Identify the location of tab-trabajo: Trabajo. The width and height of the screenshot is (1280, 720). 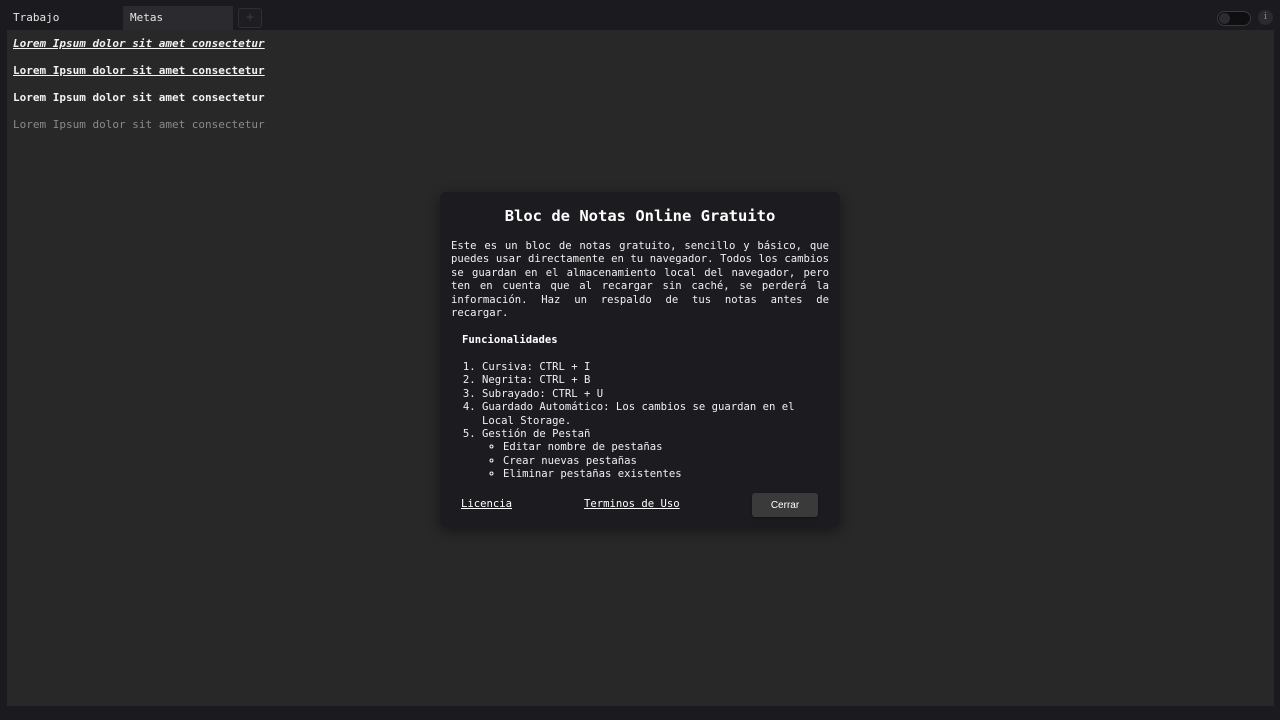
(63, 18).